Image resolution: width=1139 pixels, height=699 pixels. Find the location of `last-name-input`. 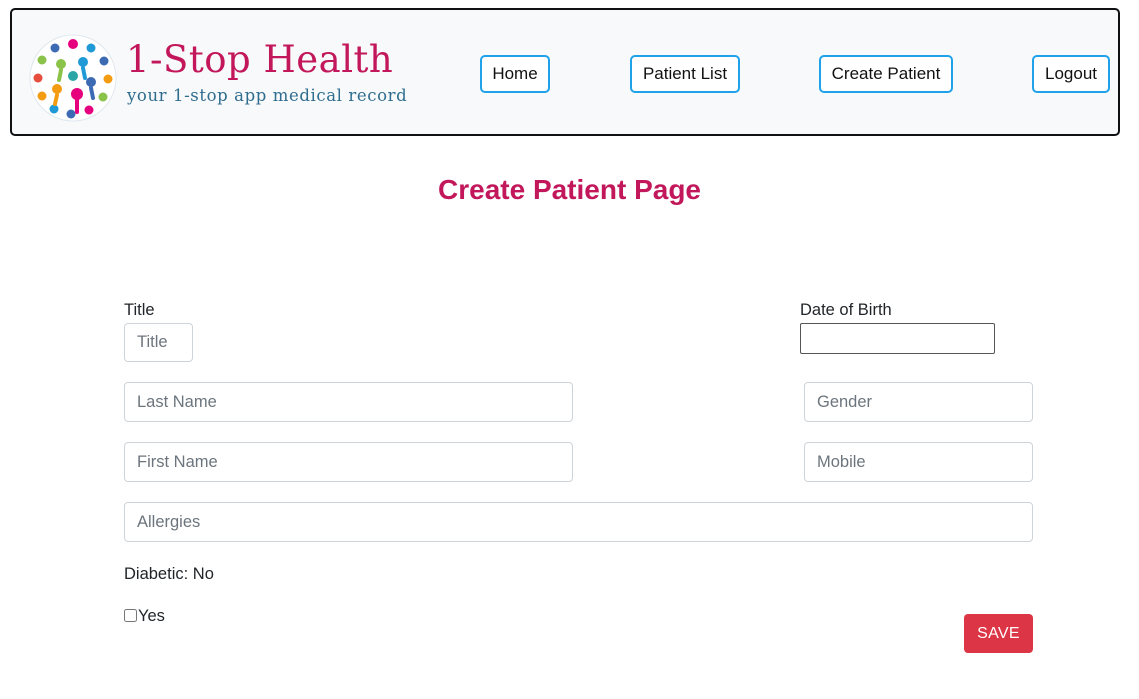

last-name-input is located at coordinates (348, 402).